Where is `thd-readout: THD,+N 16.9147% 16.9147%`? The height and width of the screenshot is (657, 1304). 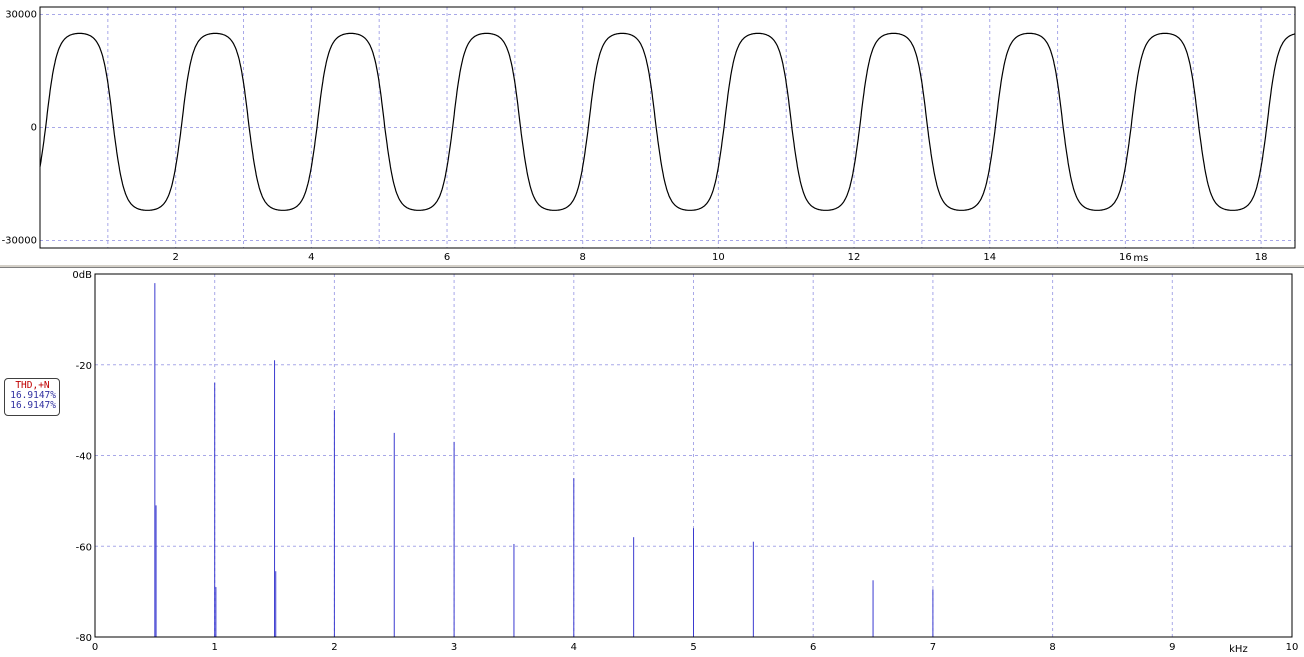
thd-readout: THD,+N 16.9147% 16.9147% is located at coordinates (32, 397).